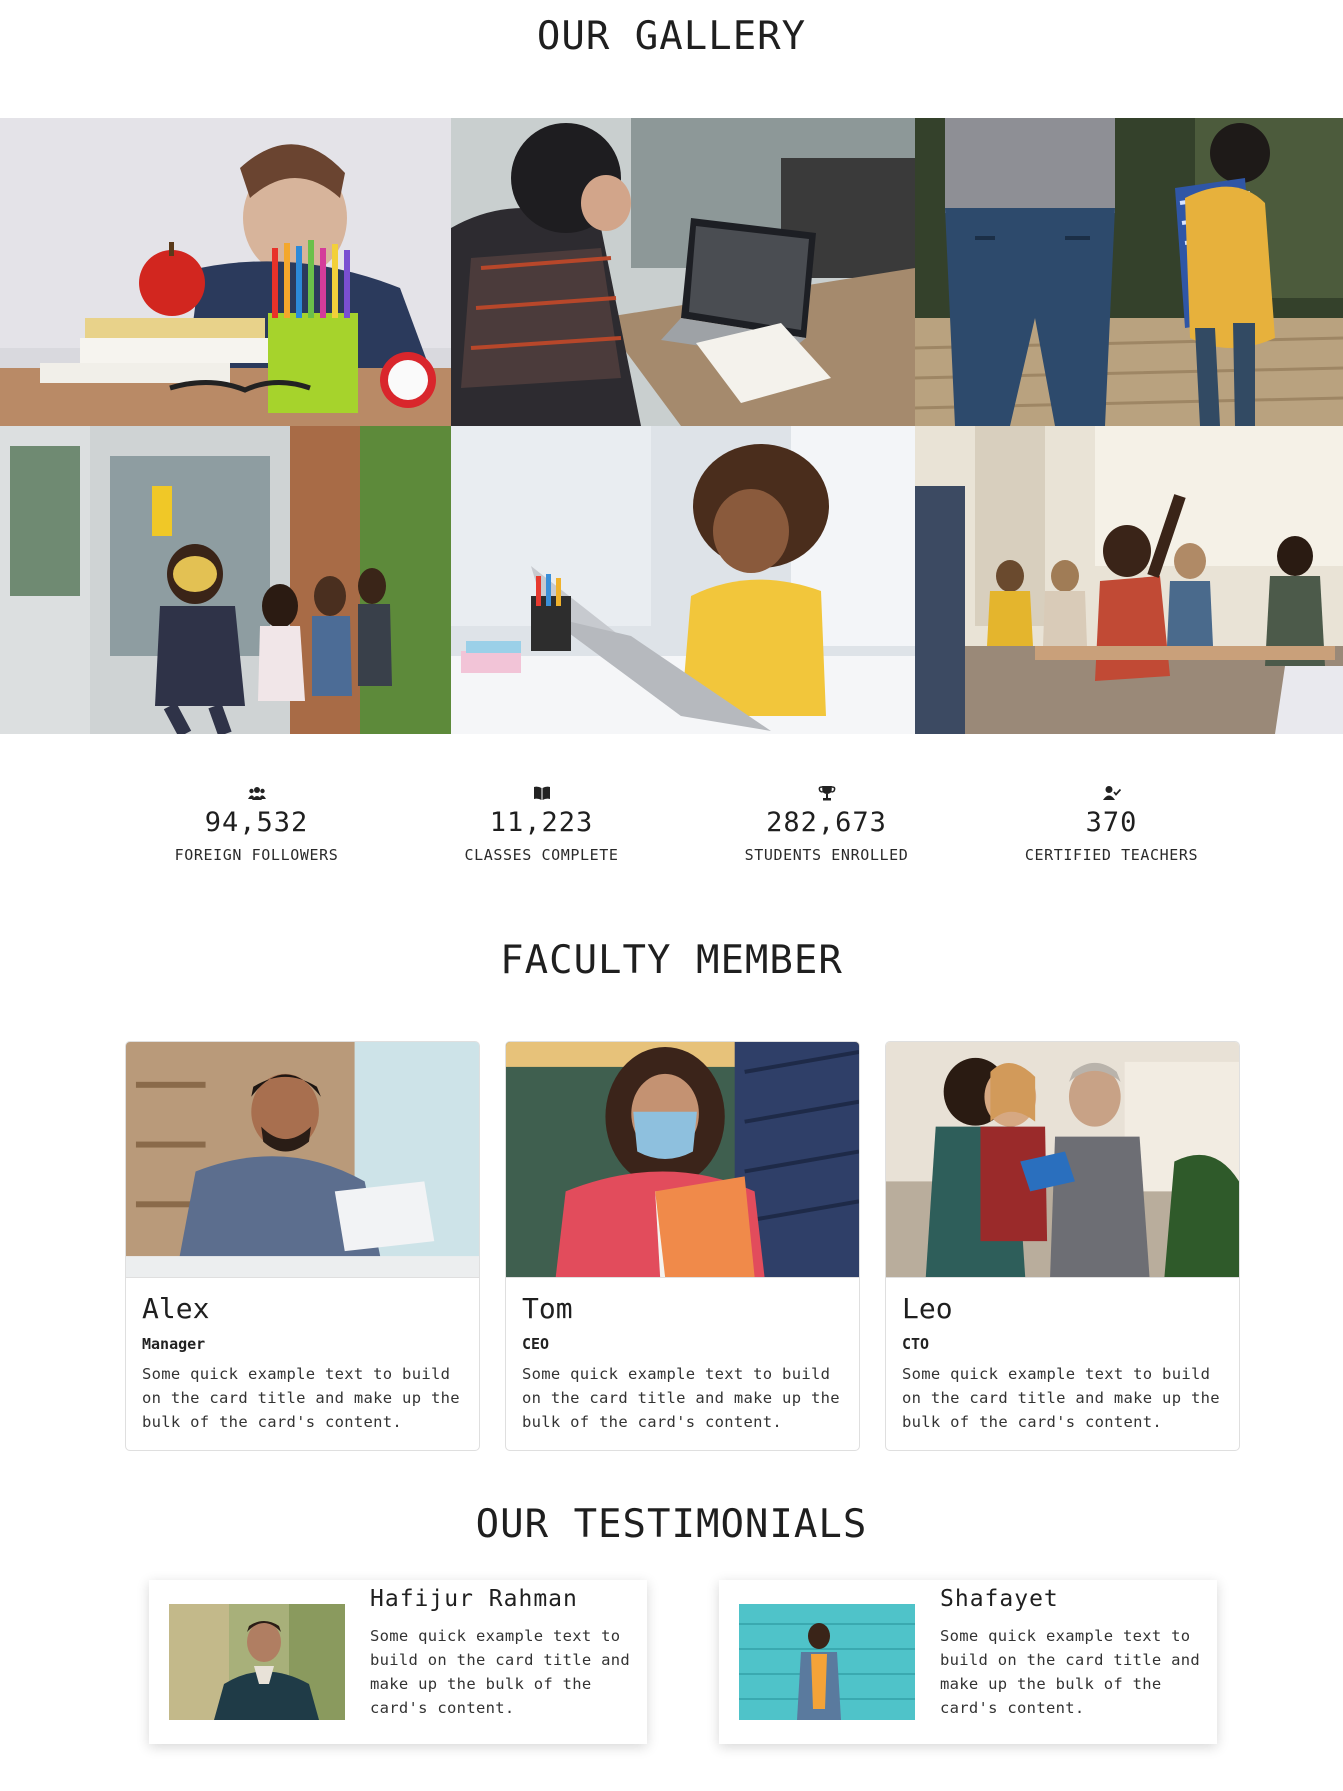 The height and width of the screenshot is (1791, 1343). I want to click on girl-laptop-smiling-photo, so click(683, 580).